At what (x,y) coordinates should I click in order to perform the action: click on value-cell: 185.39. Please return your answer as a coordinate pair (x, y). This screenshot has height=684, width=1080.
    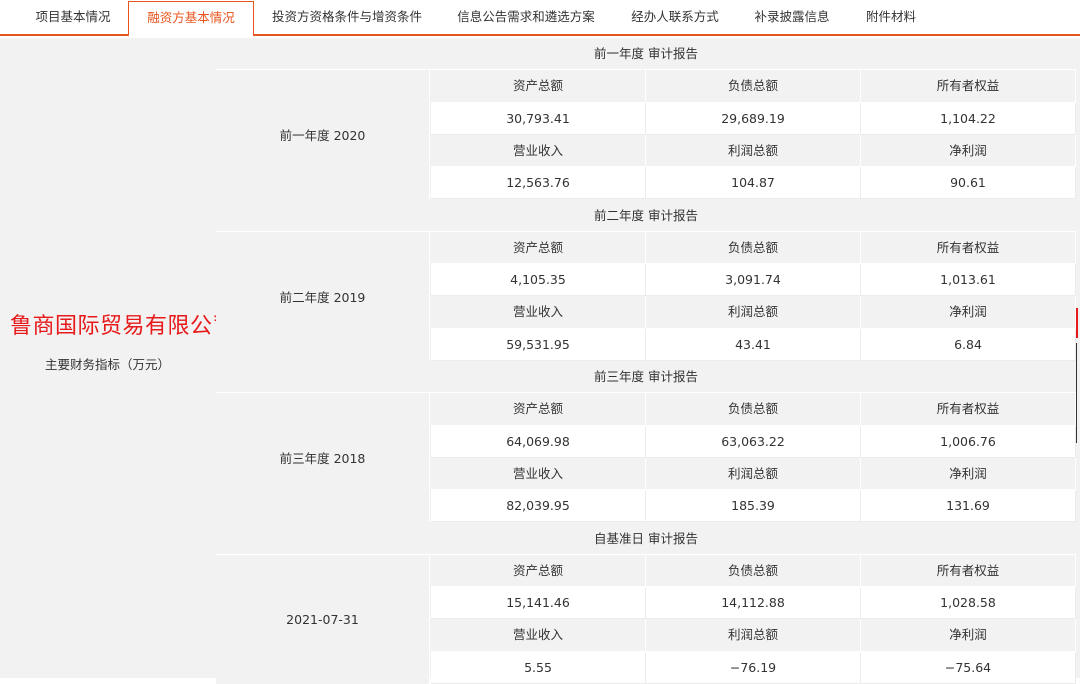
    Looking at the image, I should click on (753, 506).